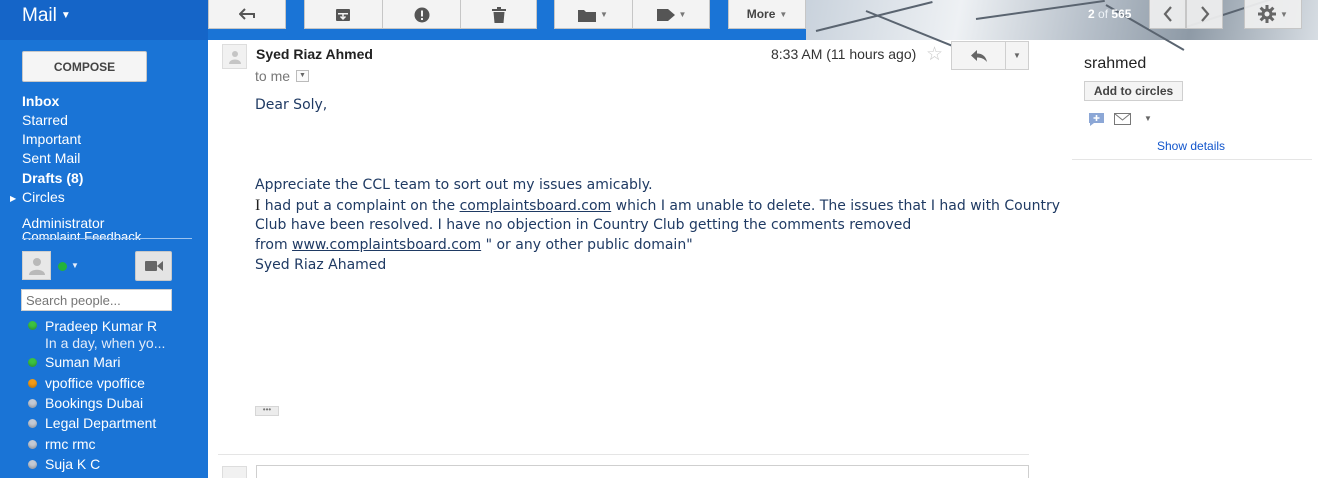 The height and width of the screenshot is (478, 1318). Describe the element at coordinates (1103, 14) in the screenshot. I see `pager-of: of` at that location.